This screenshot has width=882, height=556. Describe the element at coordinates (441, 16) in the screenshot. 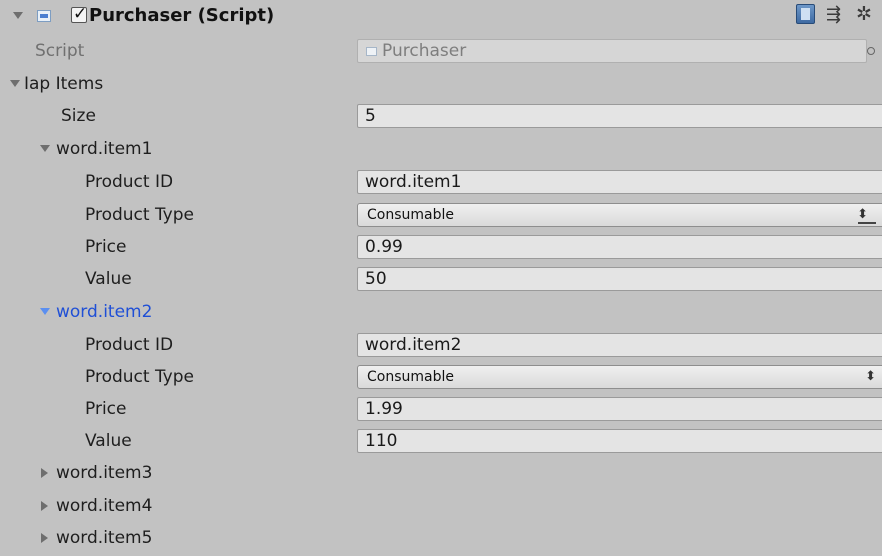

I see `component-header: ✓ Purchaser (Script) ⇶ ✲` at that location.